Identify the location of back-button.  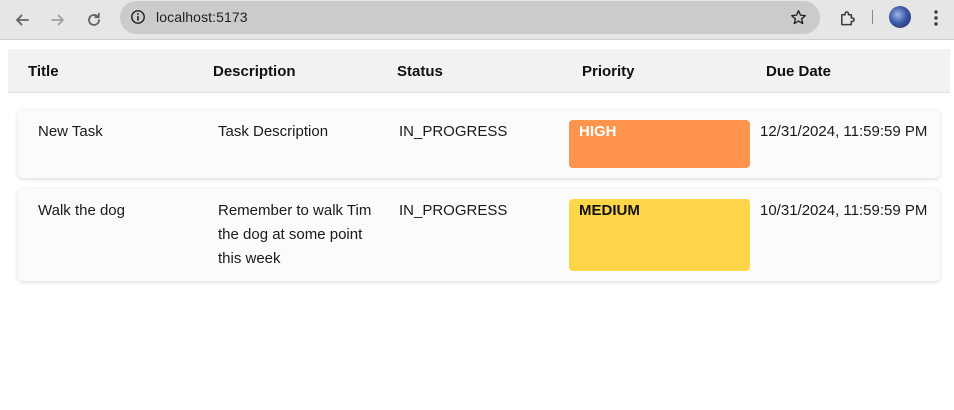
(22, 20).